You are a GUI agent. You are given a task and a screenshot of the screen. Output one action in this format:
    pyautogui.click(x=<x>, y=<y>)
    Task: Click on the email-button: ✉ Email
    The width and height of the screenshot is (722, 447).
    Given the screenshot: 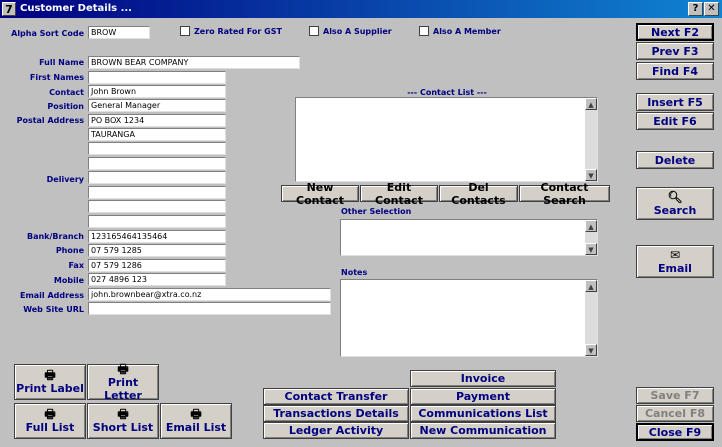 What is the action you would take?
    pyautogui.click(x=675, y=261)
    